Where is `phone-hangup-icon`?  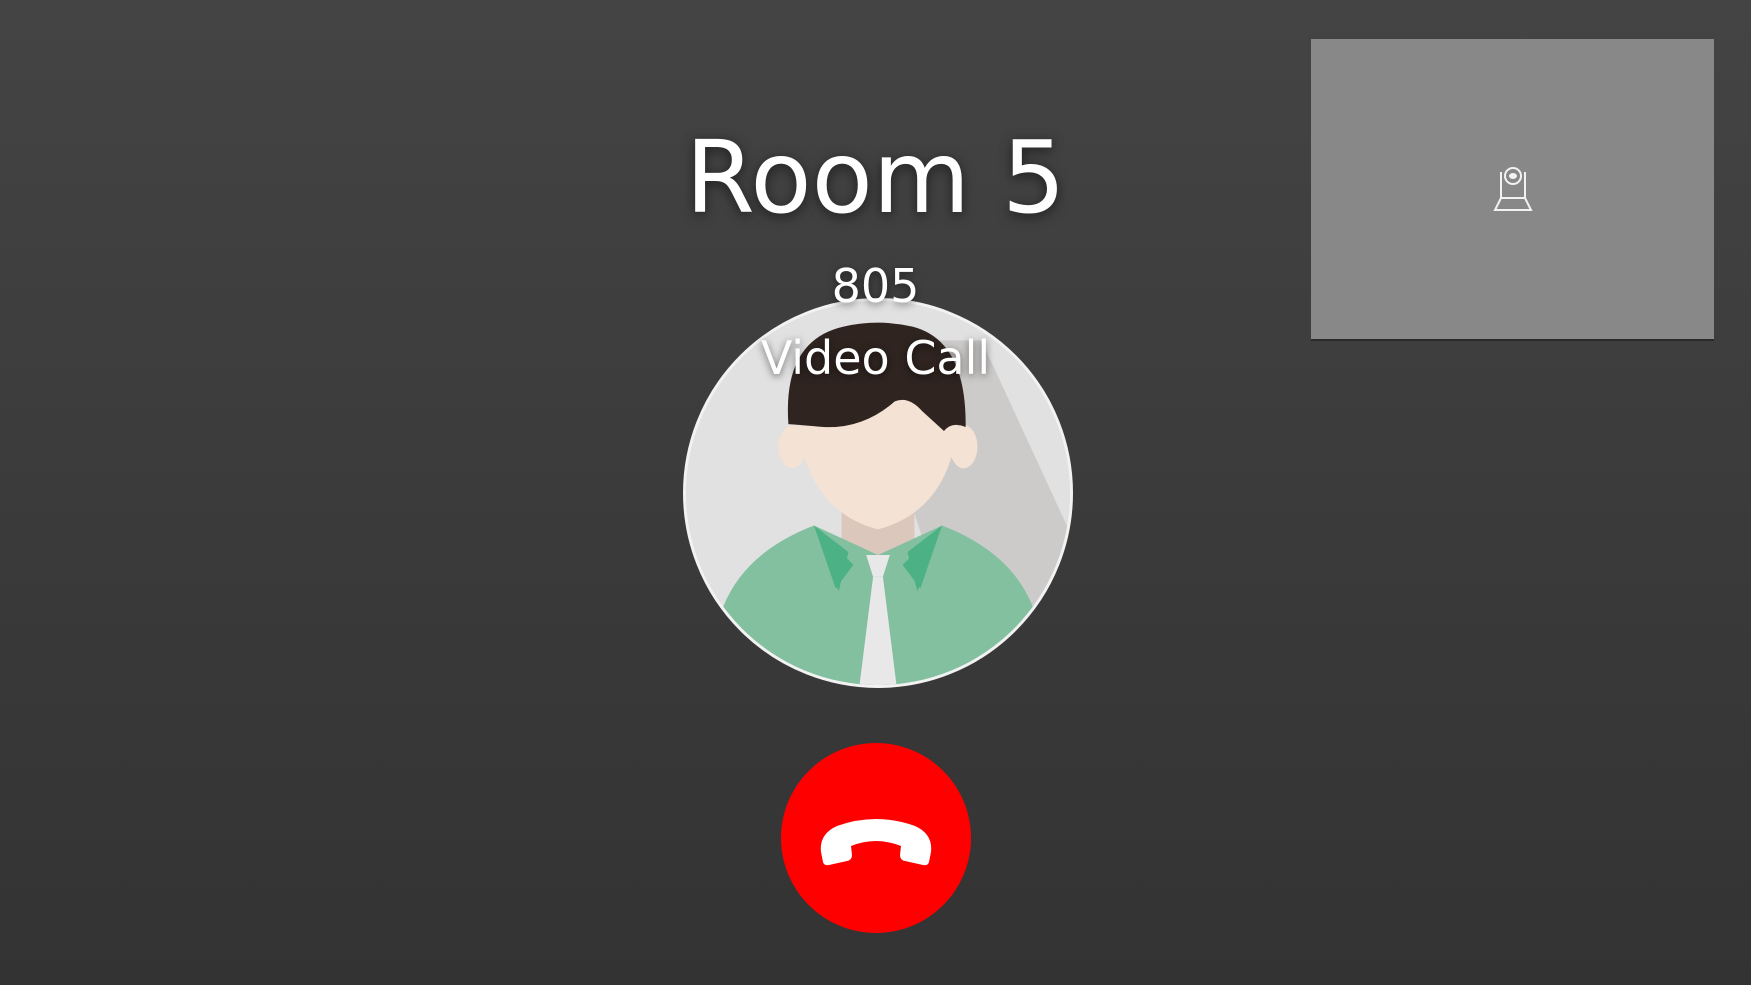
phone-hangup-icon is located at coordinates (876, 842).